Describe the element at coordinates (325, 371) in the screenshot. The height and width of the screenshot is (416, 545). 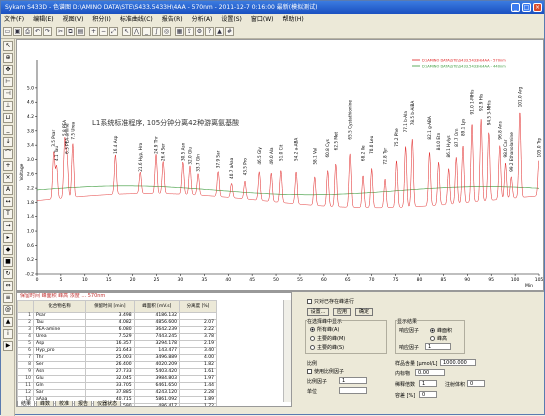
I see `use-ratio-checkbox: 使用比例因子` at that location.